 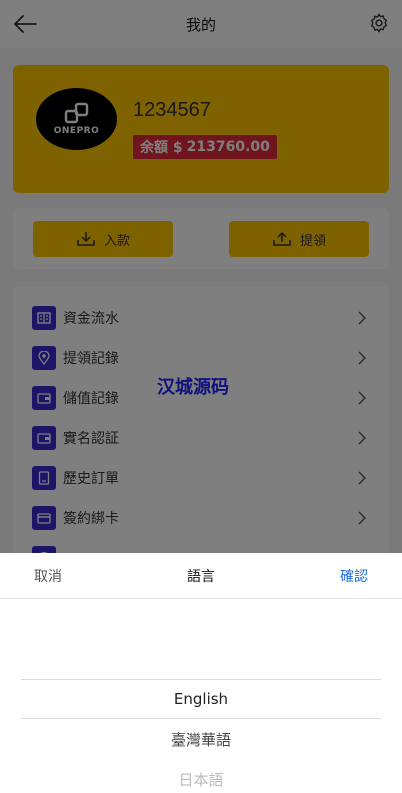 I want to click on language-option-taiwanese-mandarin: 臺灣華語, so click(x=201, y=739).